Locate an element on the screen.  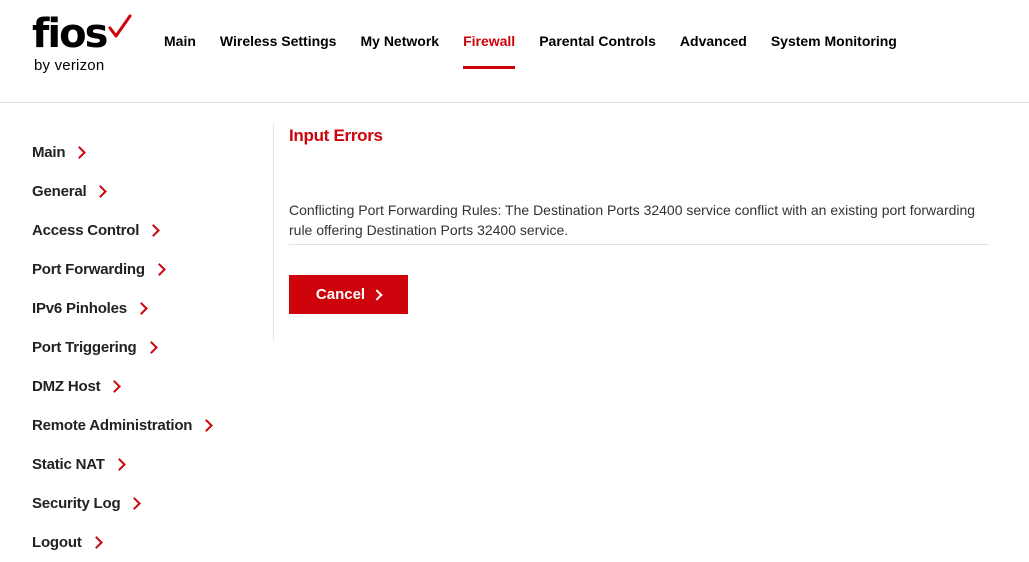
nav-item-firewall: Firewall is located at coordinates (489, 51).